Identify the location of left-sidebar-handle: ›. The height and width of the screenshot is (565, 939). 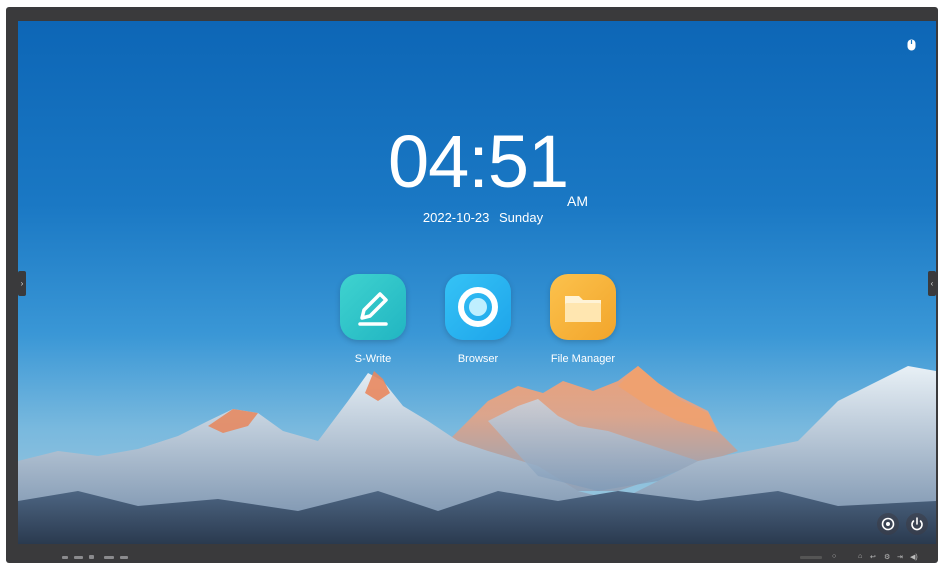
(22, 283).